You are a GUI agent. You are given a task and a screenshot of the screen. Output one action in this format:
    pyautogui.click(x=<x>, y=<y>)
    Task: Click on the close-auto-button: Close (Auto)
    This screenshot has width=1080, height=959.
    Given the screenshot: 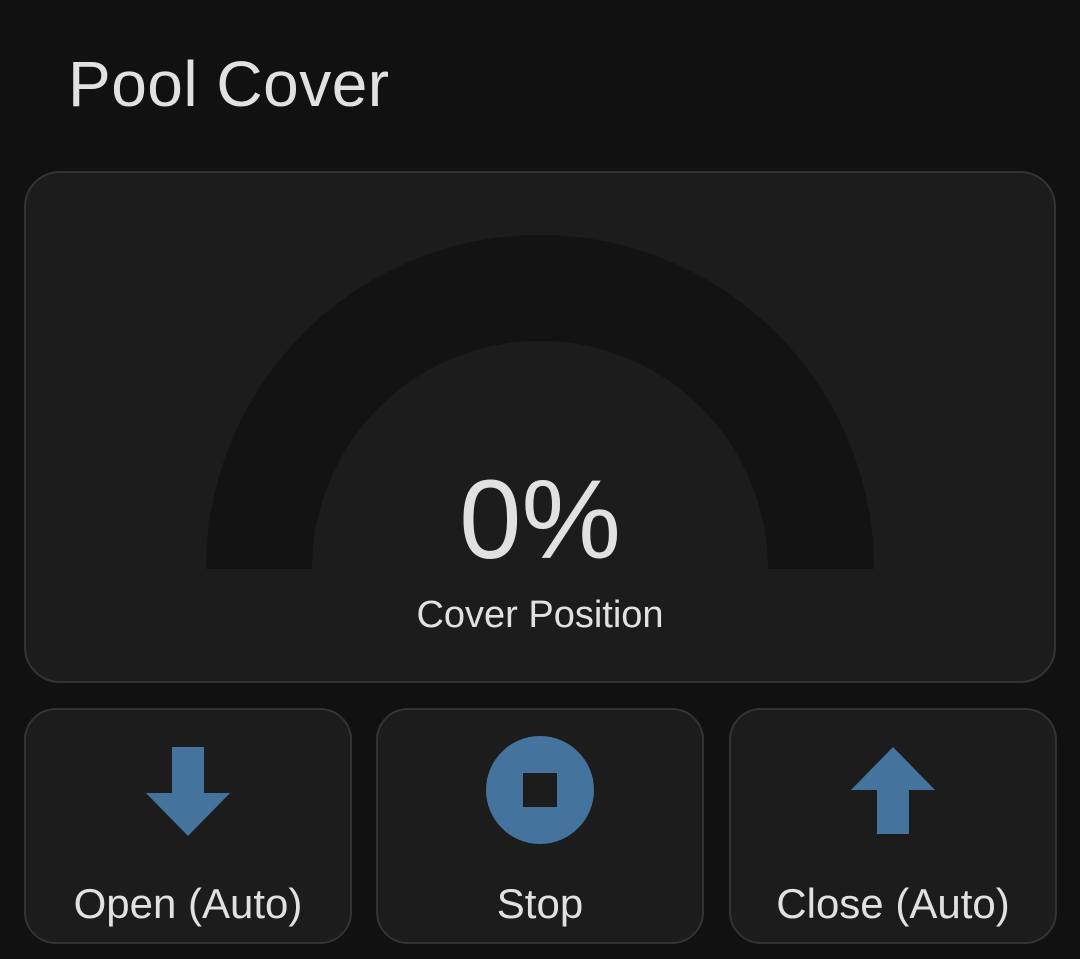 What is the action you would take?
    pyautogui.click(x=893, y=826)
    